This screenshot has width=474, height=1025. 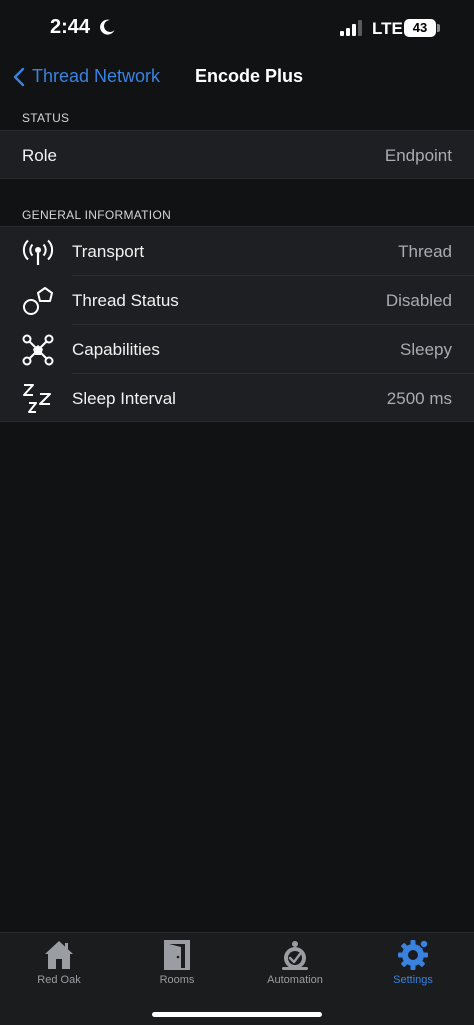 I want to click on home-indicator, so click(x=237, y=1014).